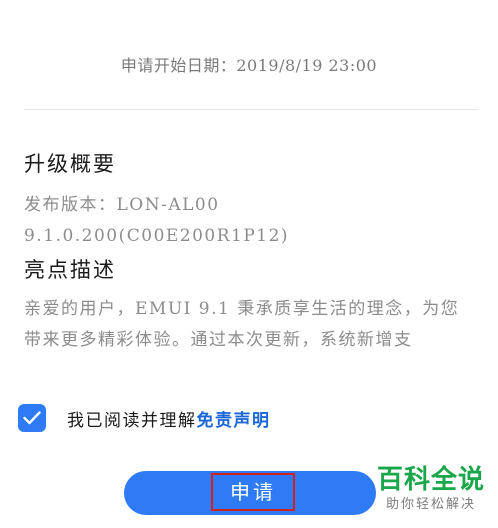 This screenshot has width=498, height=528. I want to click on apply-start-date: 申请开始日期：2019/8/19 23:00, so click(249, 65).